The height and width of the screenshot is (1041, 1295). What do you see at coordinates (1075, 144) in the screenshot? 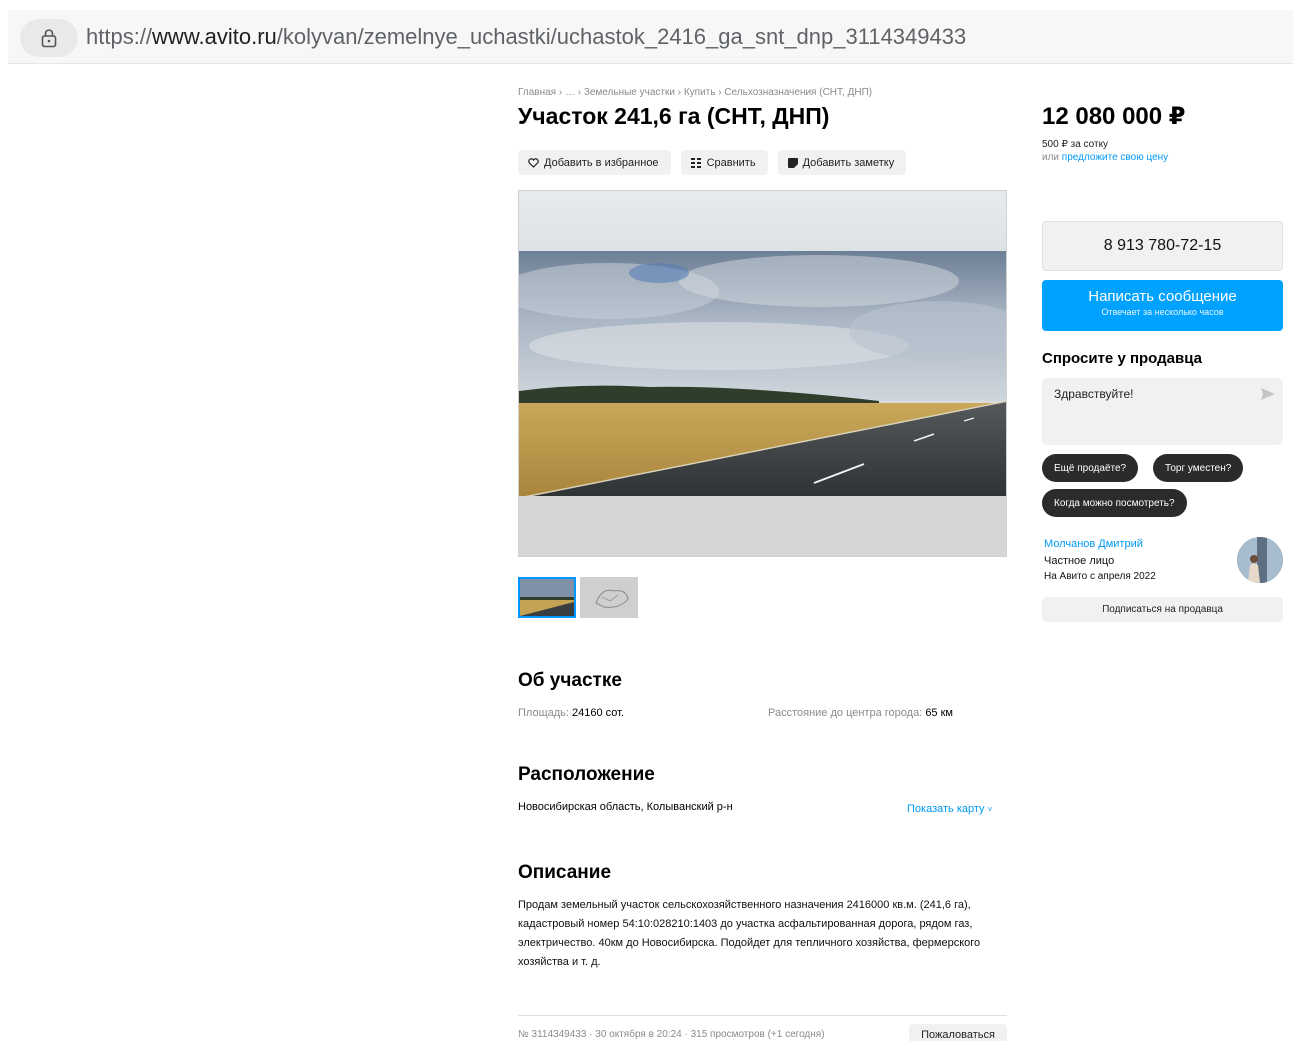
I see `price-per-unit: 500 ₽ за сотку` at bounding box center [1075, 144].